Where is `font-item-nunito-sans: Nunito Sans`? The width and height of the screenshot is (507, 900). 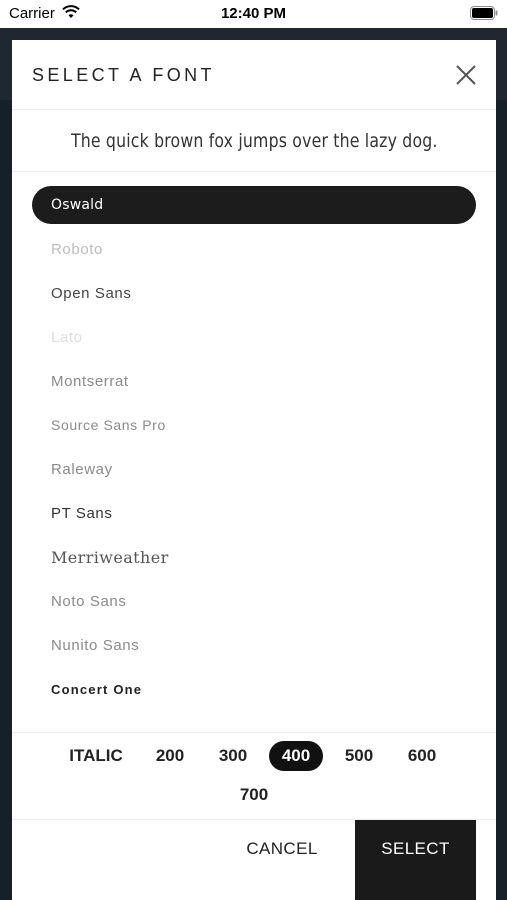 font-item-nunito-sans: Nunito Sans is located at coordinates (254, 645).